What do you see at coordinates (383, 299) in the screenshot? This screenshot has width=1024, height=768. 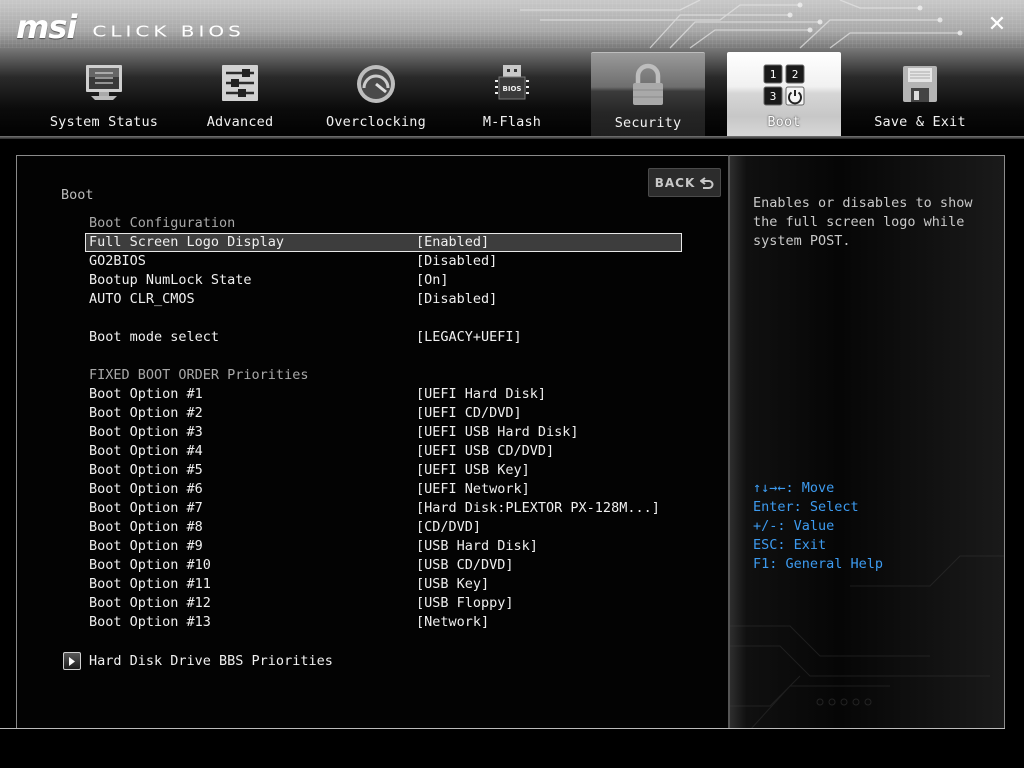 I see `setting-auto-clr-cmos: AUTO CLR_CMOS [Disabled]` at bounding box center [383, 299].